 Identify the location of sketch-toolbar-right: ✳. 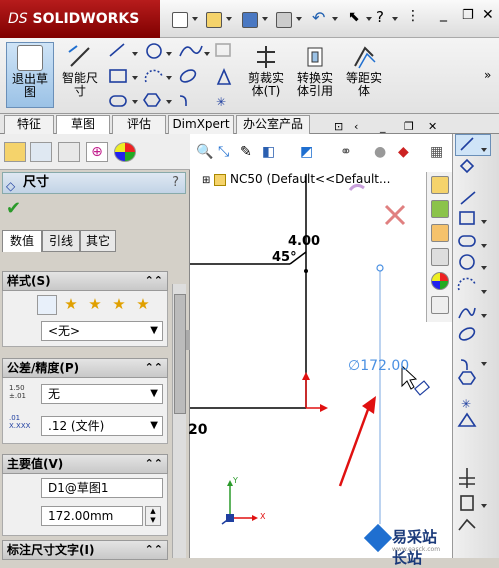
(475, 346).